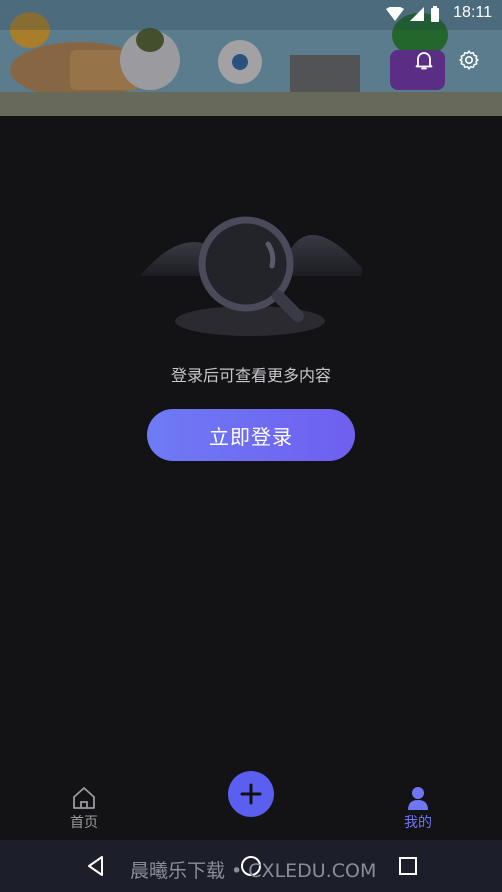 This screenshot has width=502, height=892. I want to click on status-icons, so click(413, 14).